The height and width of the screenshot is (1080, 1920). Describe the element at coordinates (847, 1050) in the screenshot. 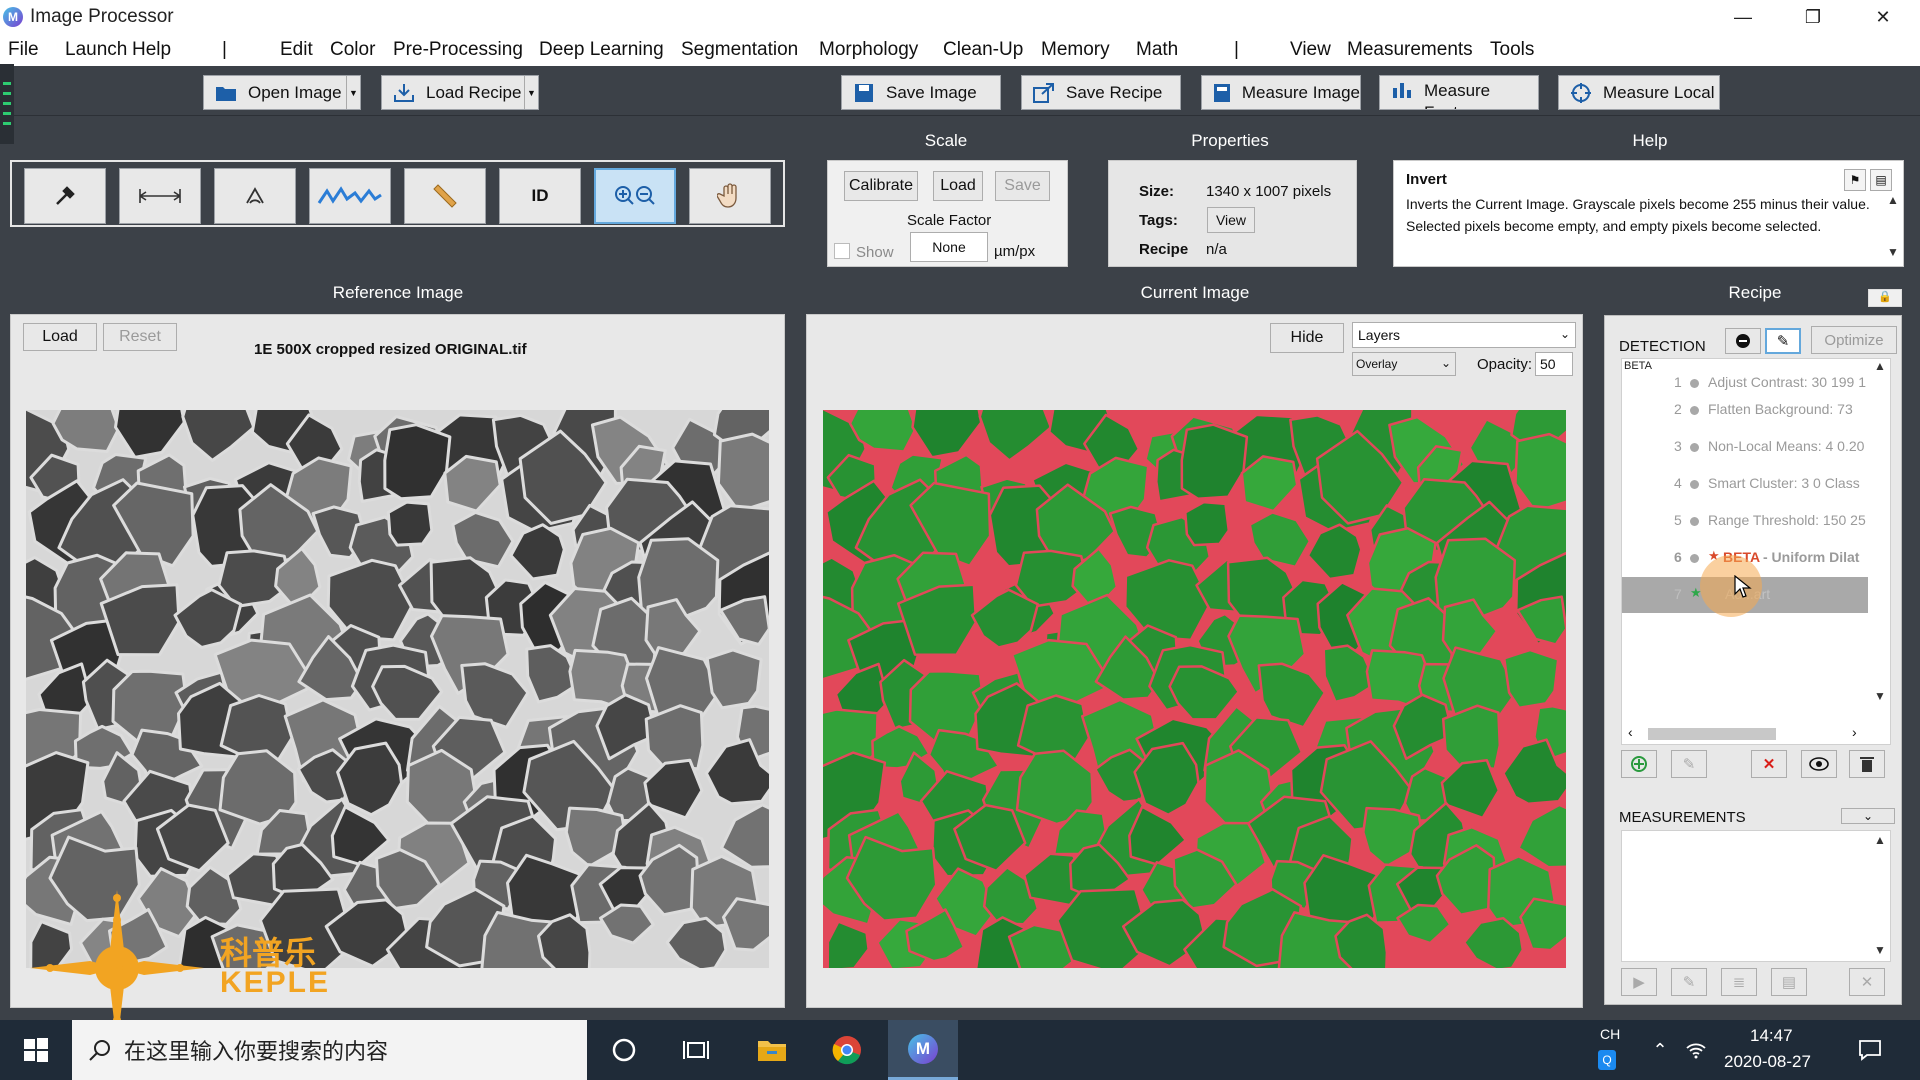

I see `chrome-icon` at that location.